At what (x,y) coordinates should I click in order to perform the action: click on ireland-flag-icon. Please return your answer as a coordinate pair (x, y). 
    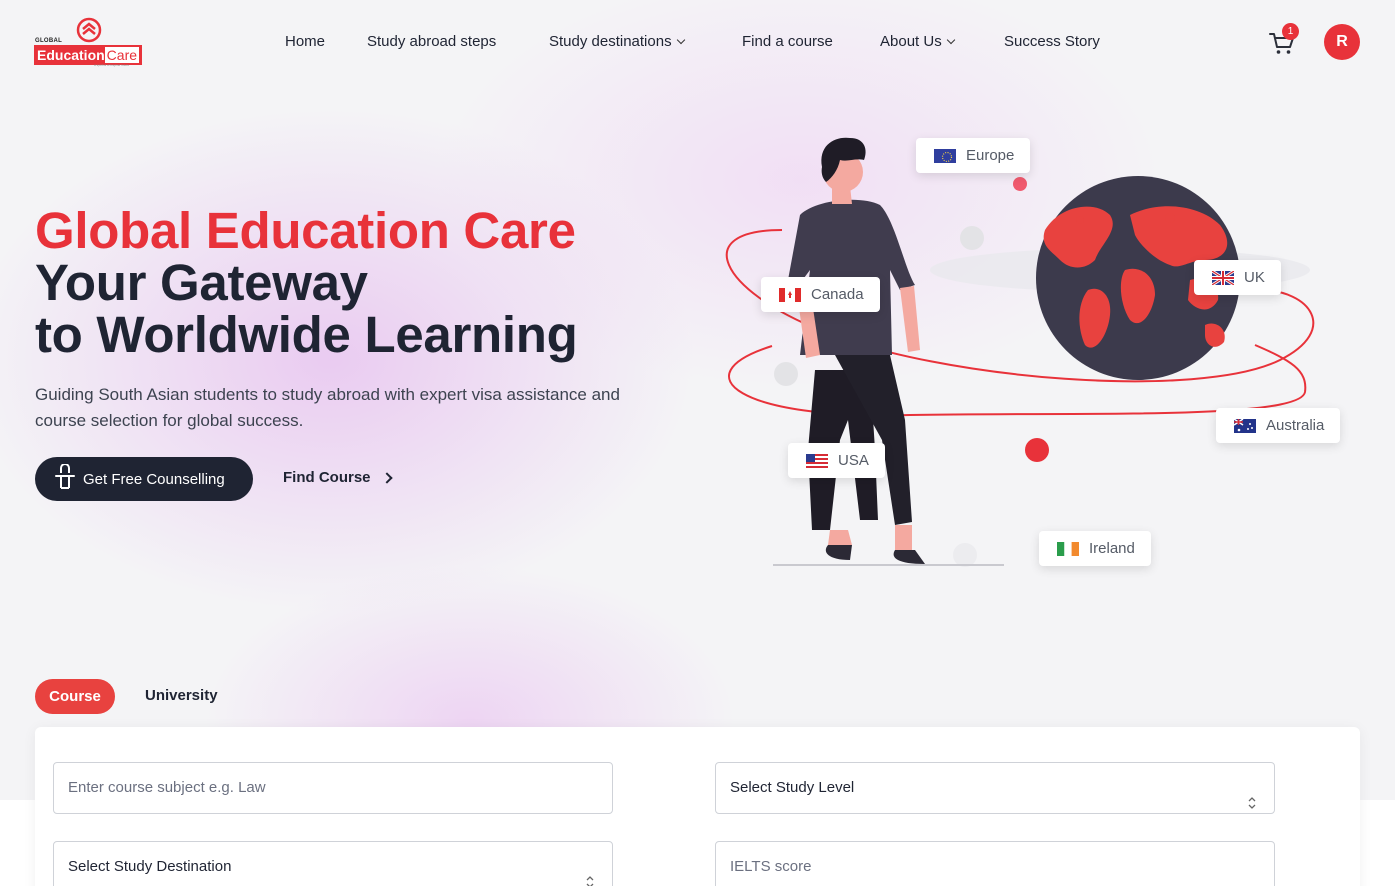
    Looking at the image, I should click on (1068, 548).